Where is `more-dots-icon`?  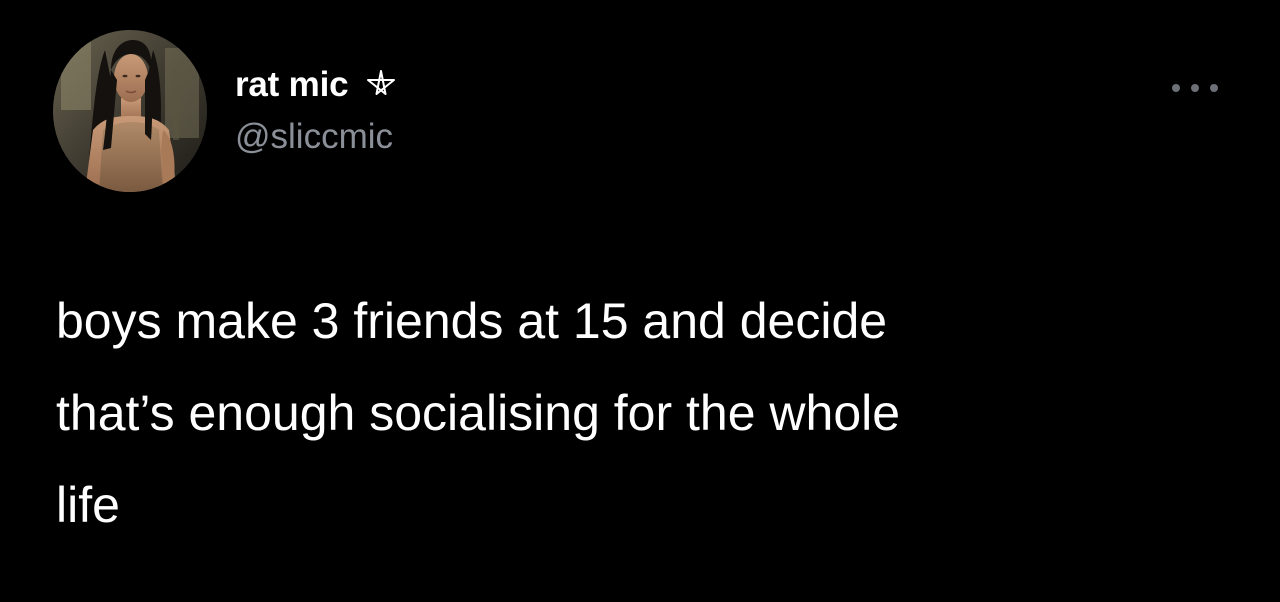
more-dots-icon is located at coordinates (1195, 88).